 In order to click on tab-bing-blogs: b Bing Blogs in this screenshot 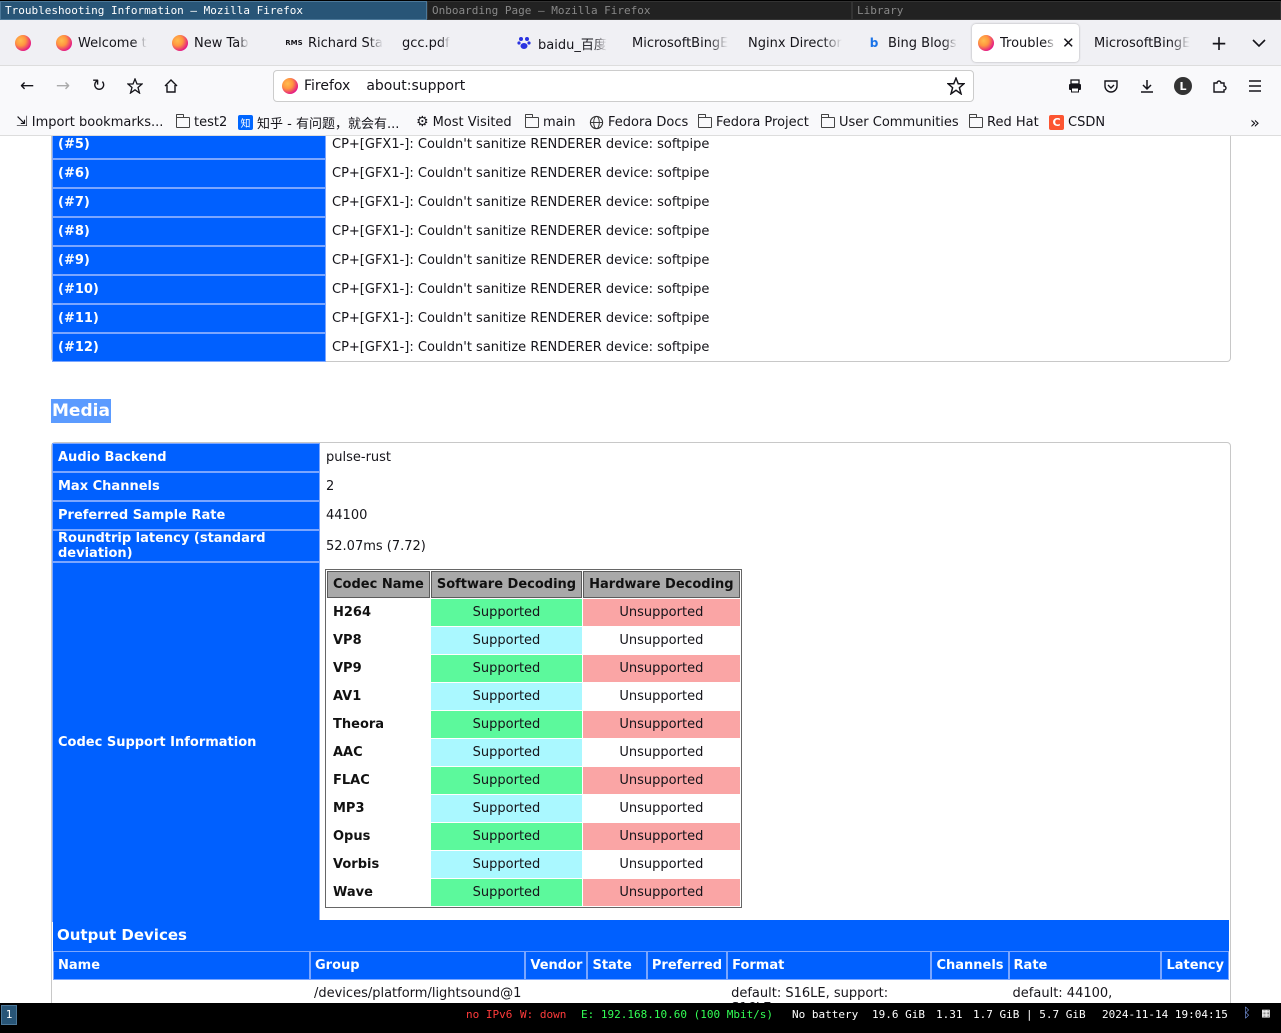, I will do `click(914, 43)`.